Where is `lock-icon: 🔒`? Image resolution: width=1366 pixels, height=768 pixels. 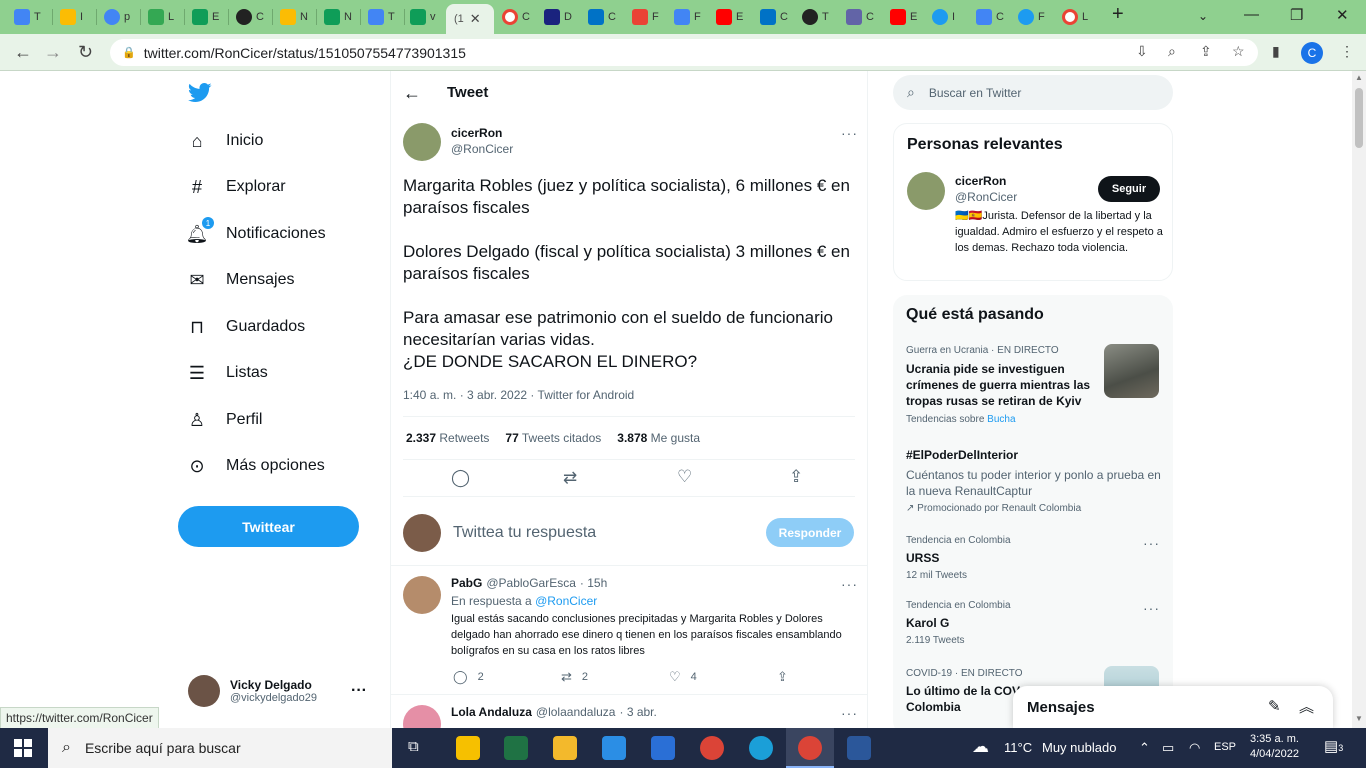 lock-icon: 🔒 is located at coordinates (129, 52).